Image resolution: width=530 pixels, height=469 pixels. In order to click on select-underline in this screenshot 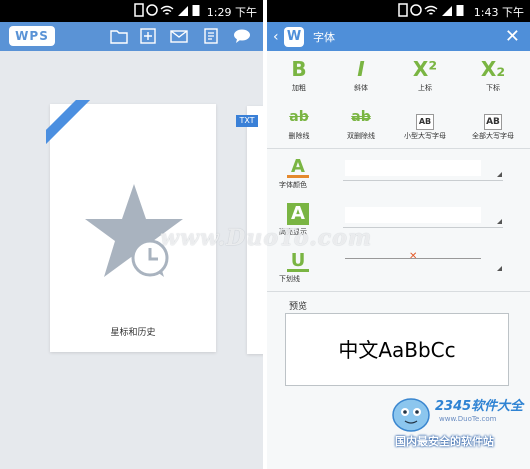, I will do `click(423, 180)`.